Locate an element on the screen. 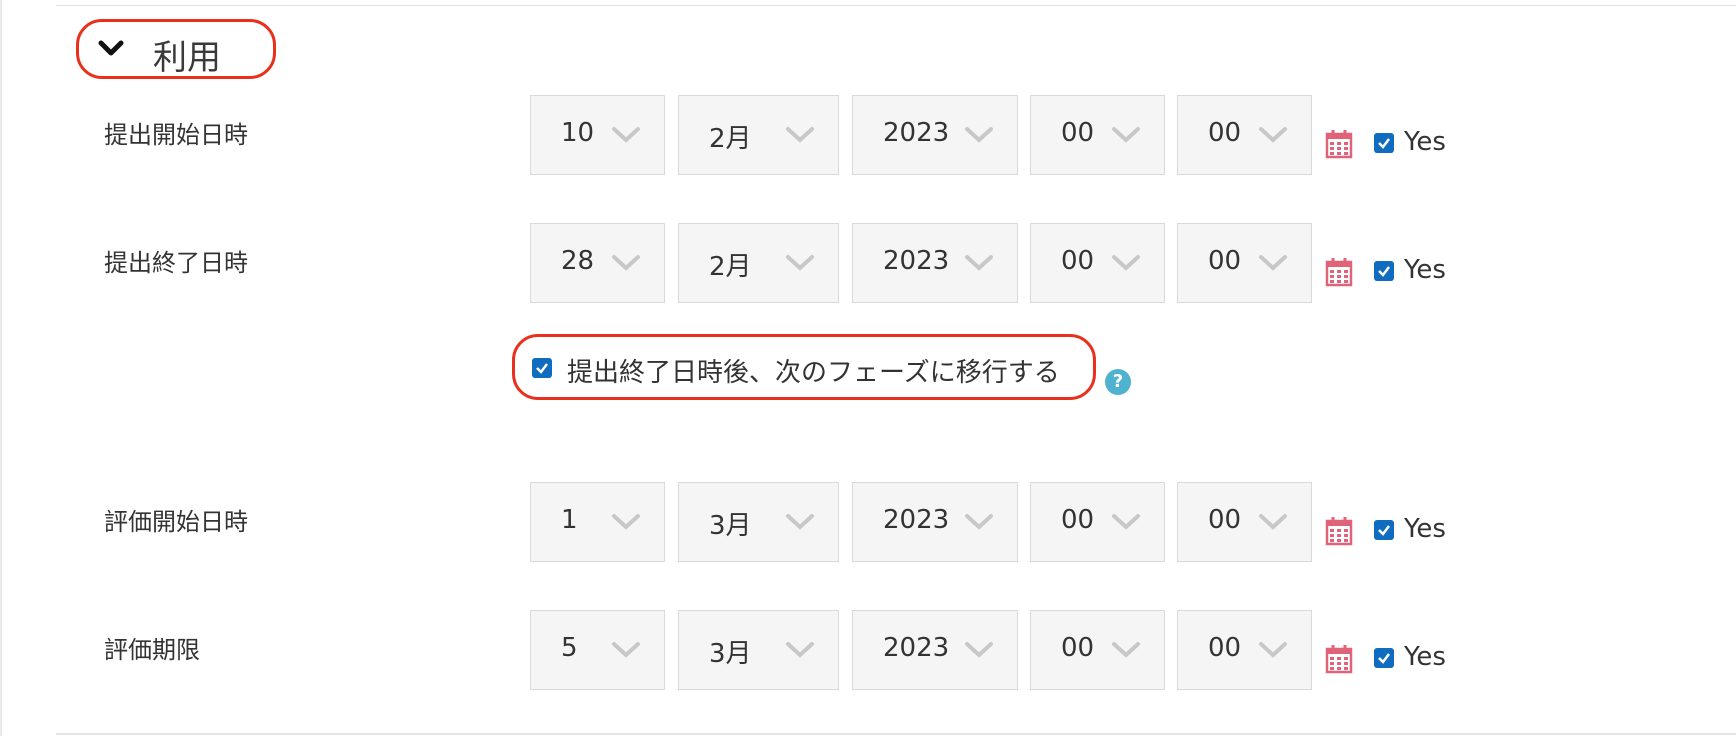 Image resolution: width=1736 pixels, height=736 pixels. auto-switch-label: 提出終了日時後、次のフェーズに移行する is located at coordinates (813, 373).